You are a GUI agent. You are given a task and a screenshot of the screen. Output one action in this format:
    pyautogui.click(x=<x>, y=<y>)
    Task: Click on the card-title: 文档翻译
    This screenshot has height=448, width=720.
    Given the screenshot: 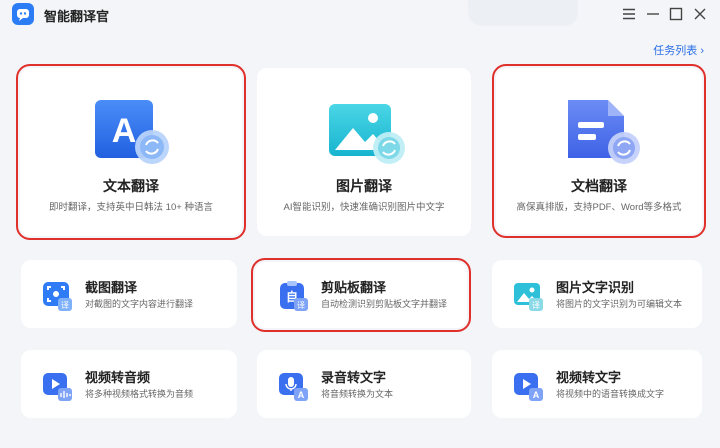 What is the action you would take?
    pyautogui.click(x=599, y=186)
    